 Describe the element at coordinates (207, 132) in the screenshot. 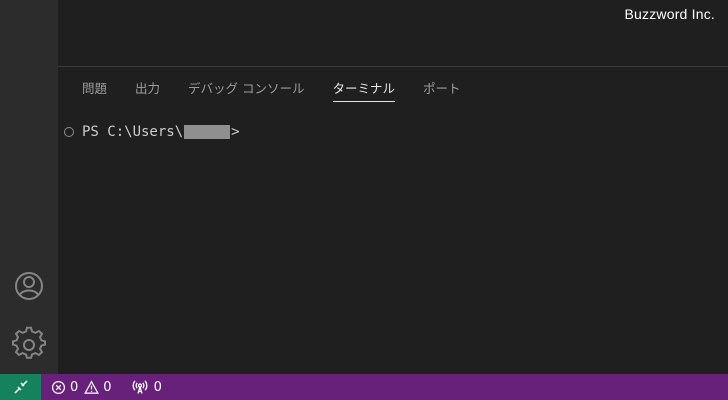

I see `redacted-username` at that location.